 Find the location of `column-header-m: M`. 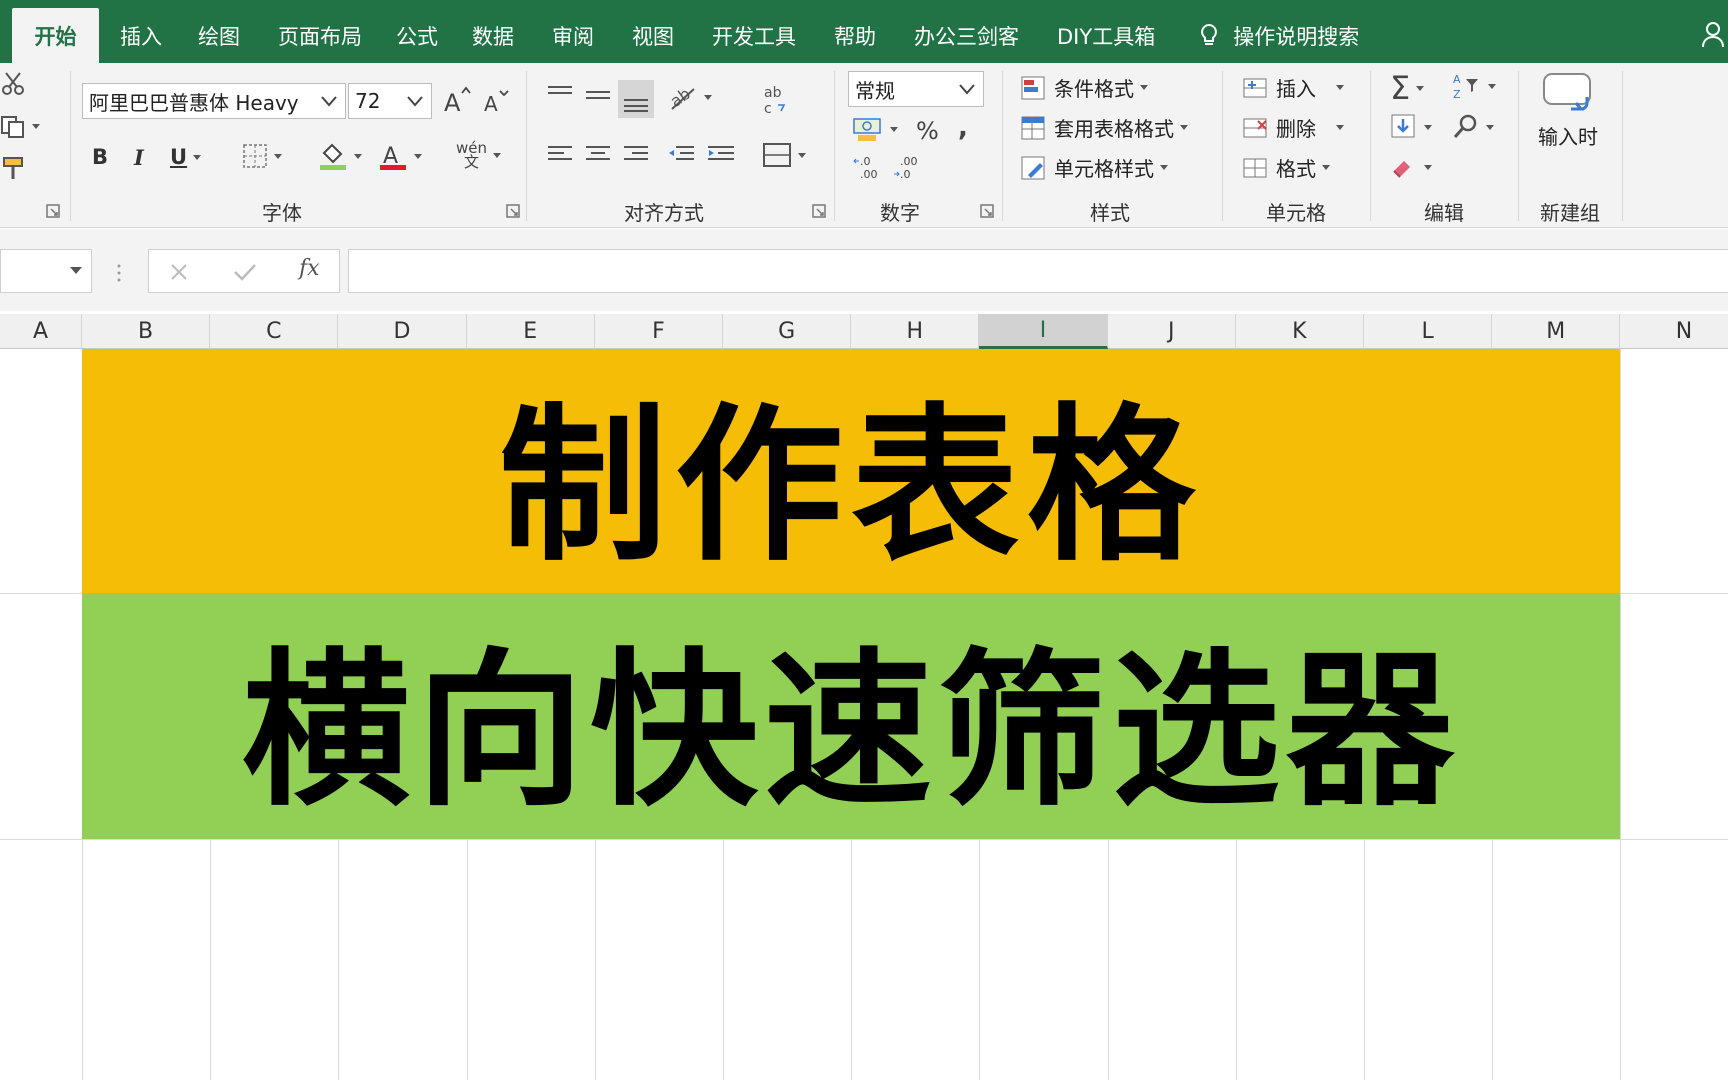

column-header-m: M is located at coordinates (1556, 331).